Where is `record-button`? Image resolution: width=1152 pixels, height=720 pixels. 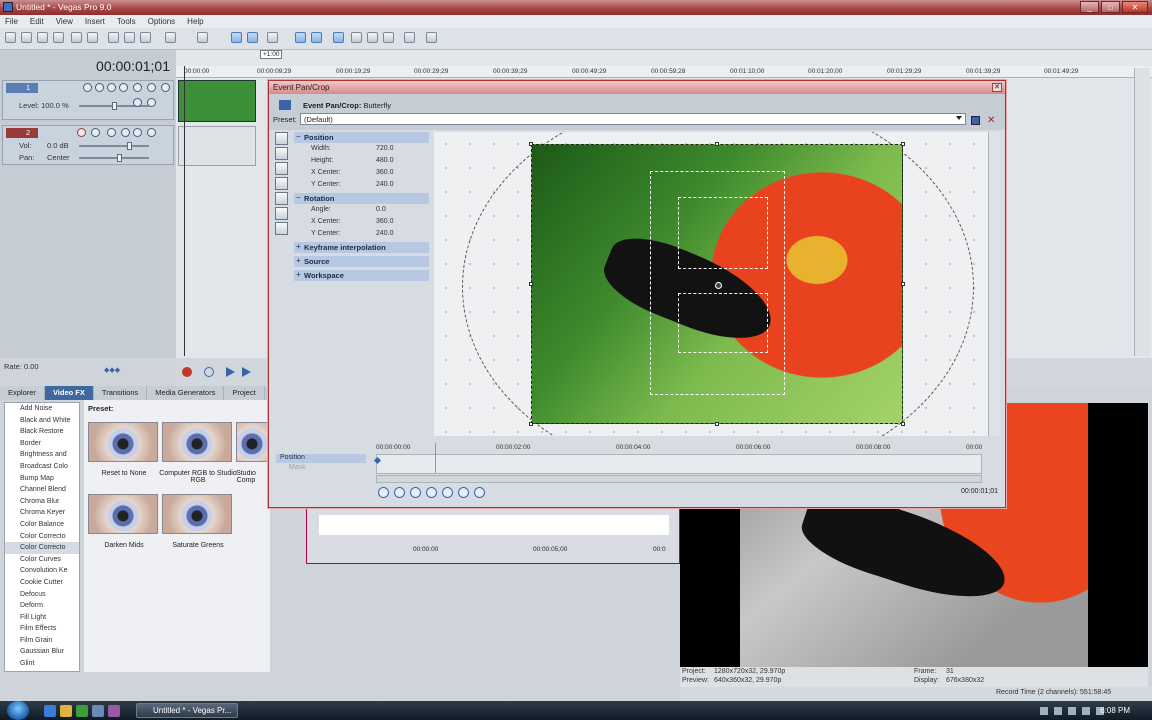 record-button is located at coordinates (187, 372).